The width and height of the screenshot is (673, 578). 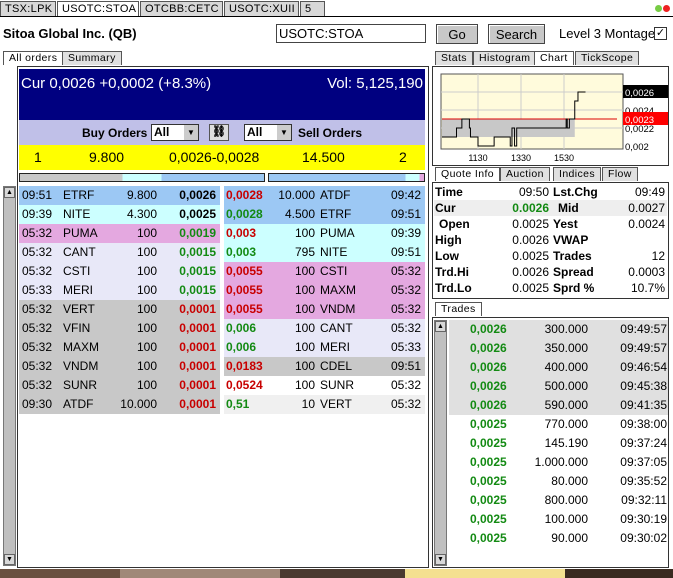 What do you see at coordinates (98, 8) in the screenshot?
I see `tab-usotc-stoa: USOTC:STOA` at bounding box center [98, 8].